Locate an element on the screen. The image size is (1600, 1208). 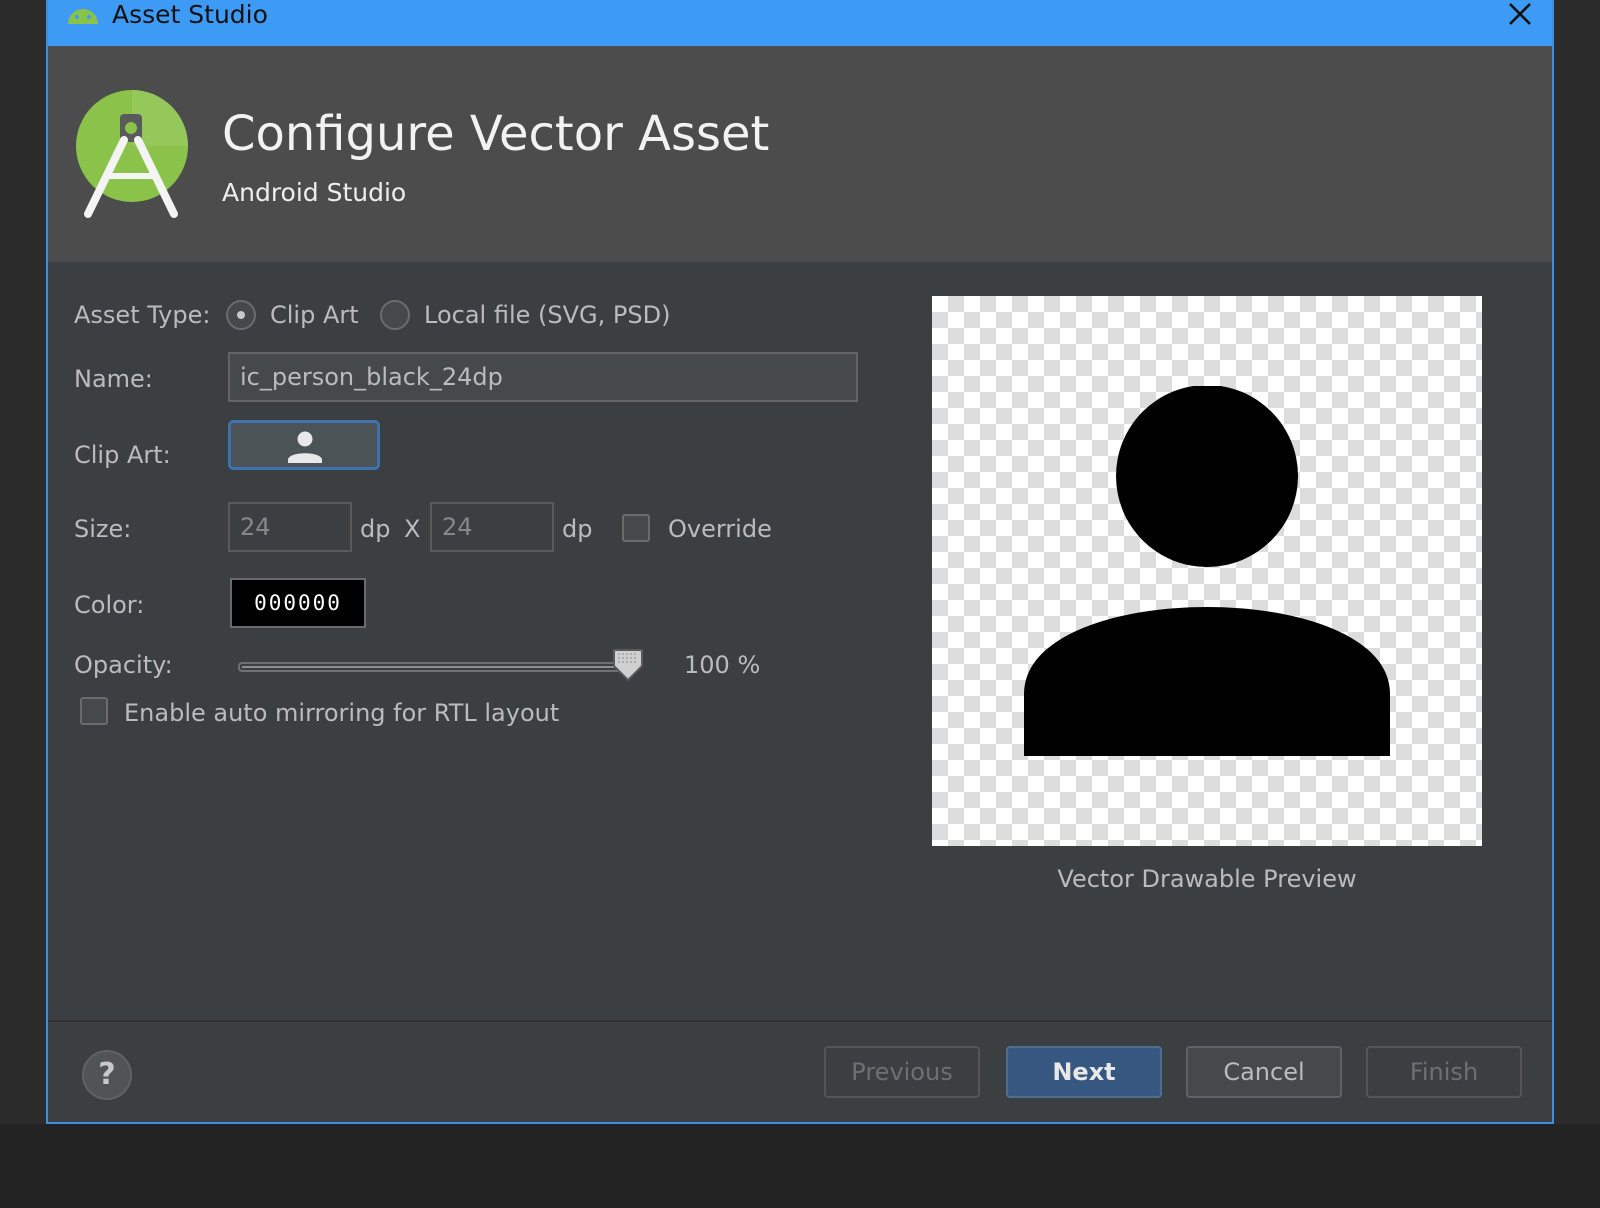
preview-caption: Vector Drawable Preview is located at coordinates (1207, 879).